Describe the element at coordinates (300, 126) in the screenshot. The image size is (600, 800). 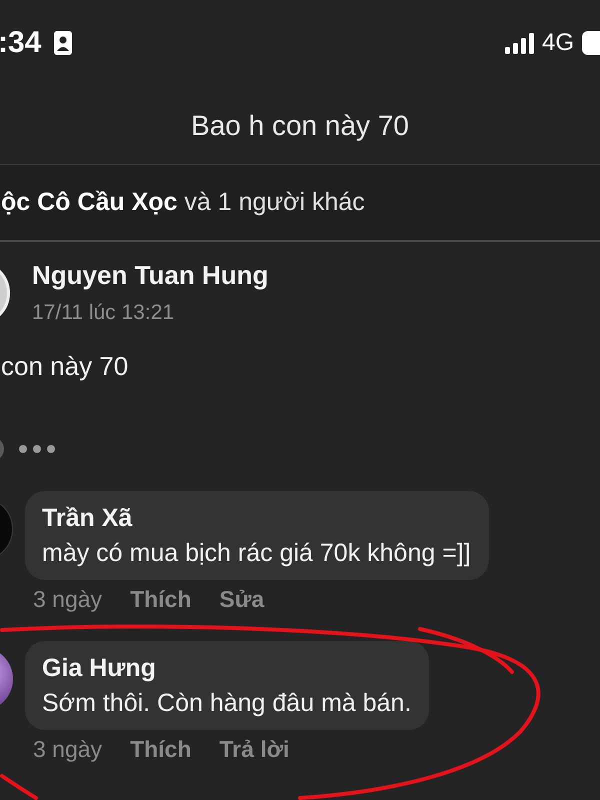
I see `post-title: Bao h con này 70` at that location.